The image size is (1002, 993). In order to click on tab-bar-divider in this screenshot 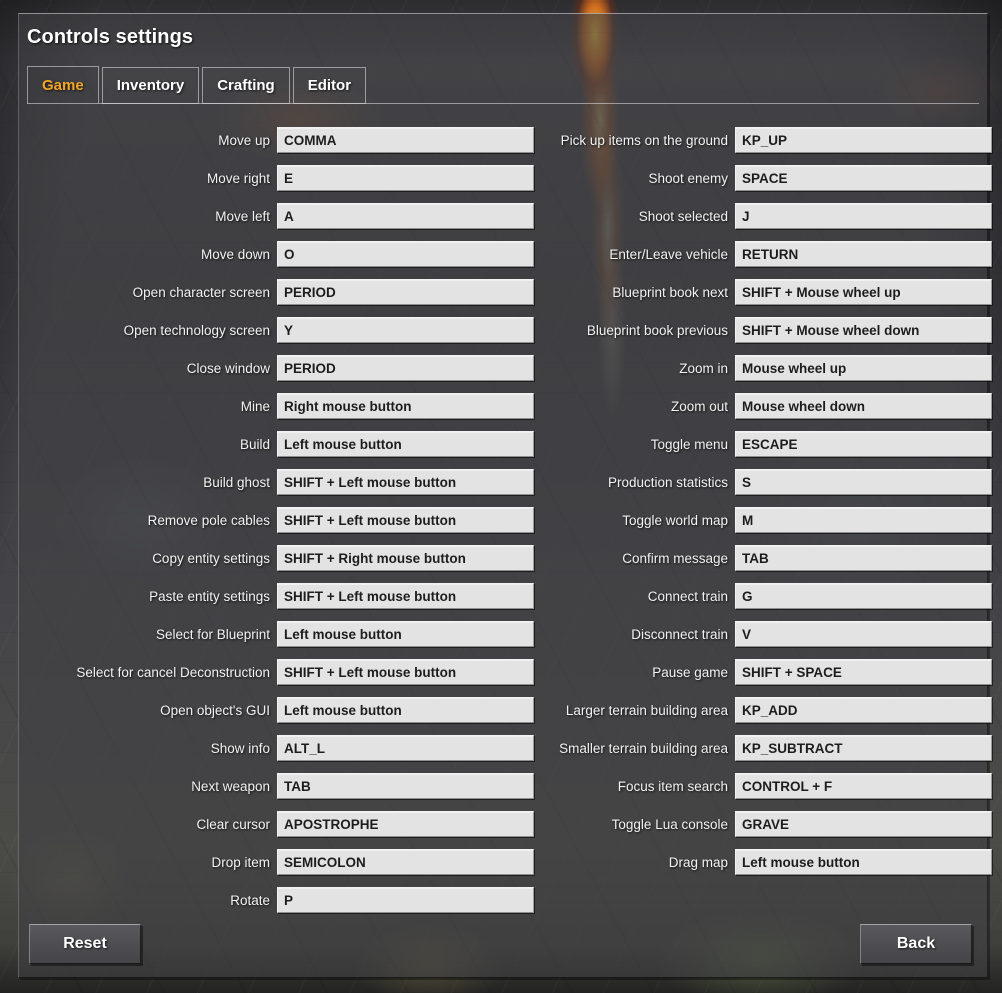, I will do `click(503, 103)`.